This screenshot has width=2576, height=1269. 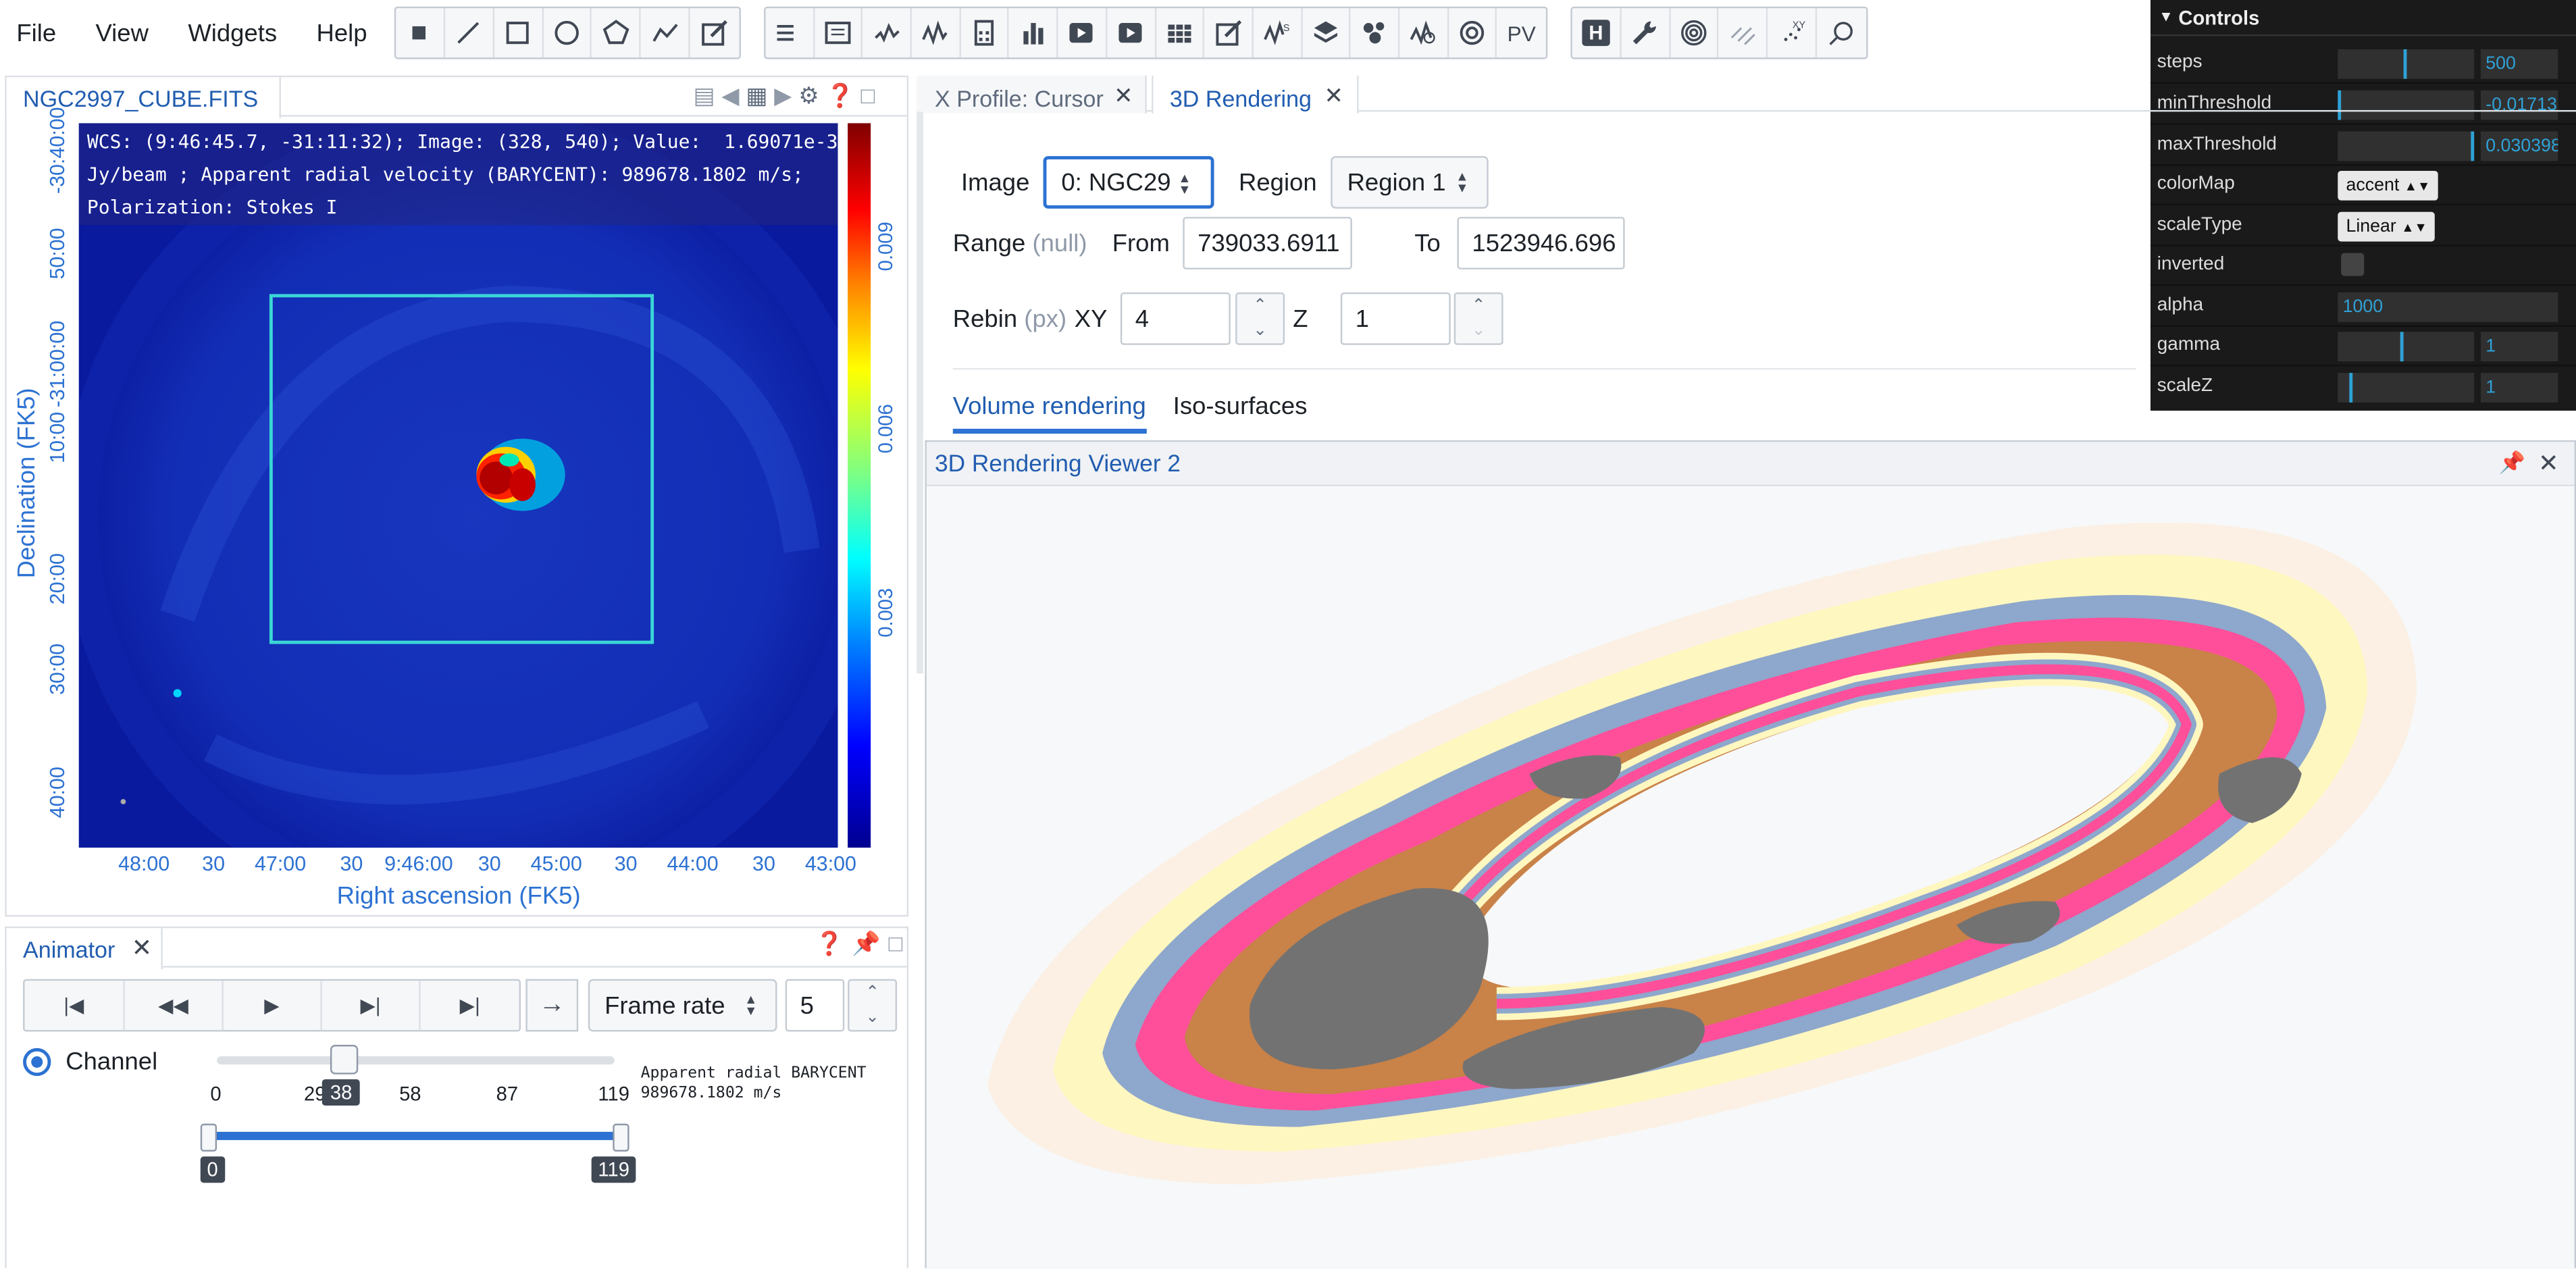 I want to click on polyline-icon, so click(x=665, y=33).